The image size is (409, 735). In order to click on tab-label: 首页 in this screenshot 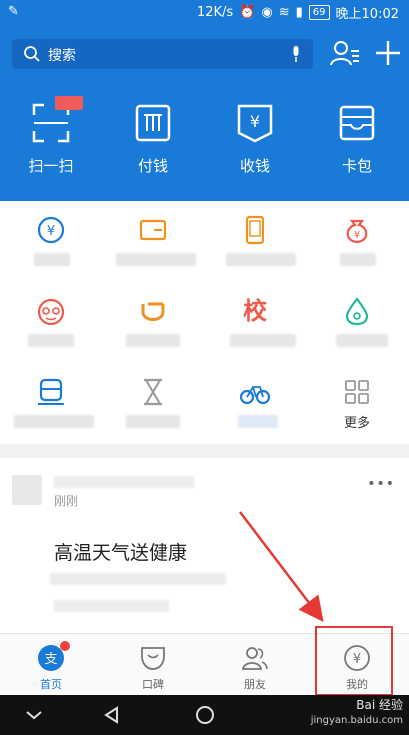, I will do `click(51, 684)`.